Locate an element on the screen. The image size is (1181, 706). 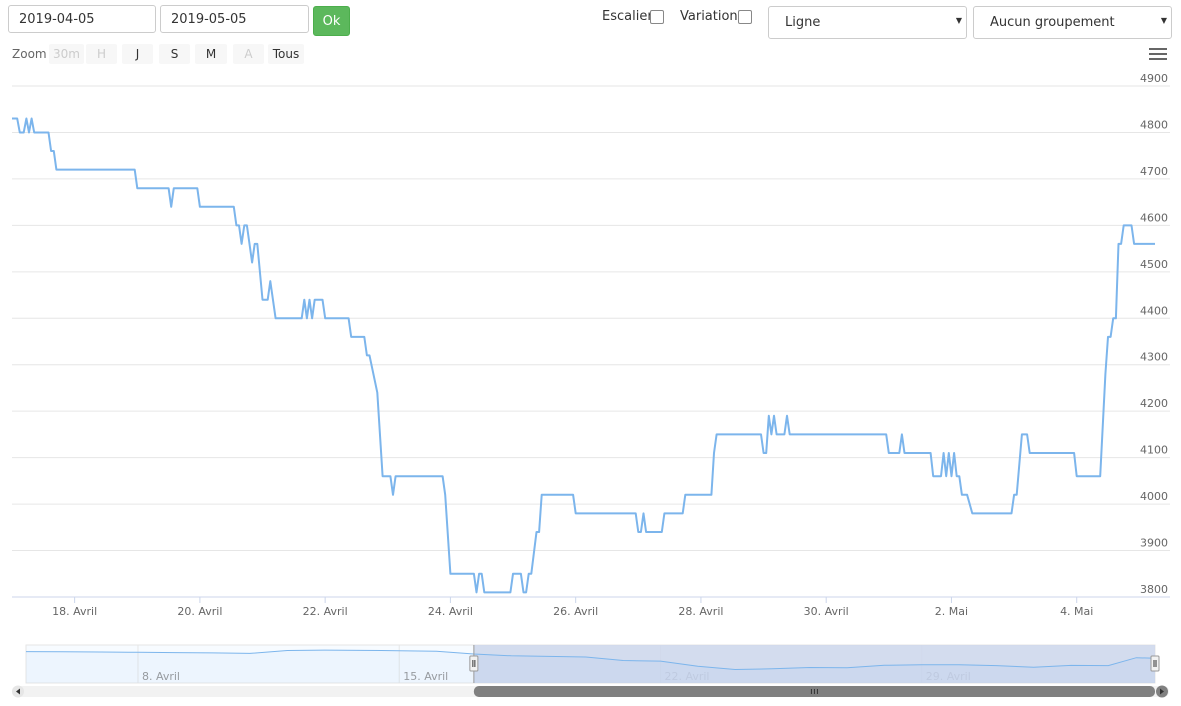
navigator-scrollbar is located at coordinates (590, 691).